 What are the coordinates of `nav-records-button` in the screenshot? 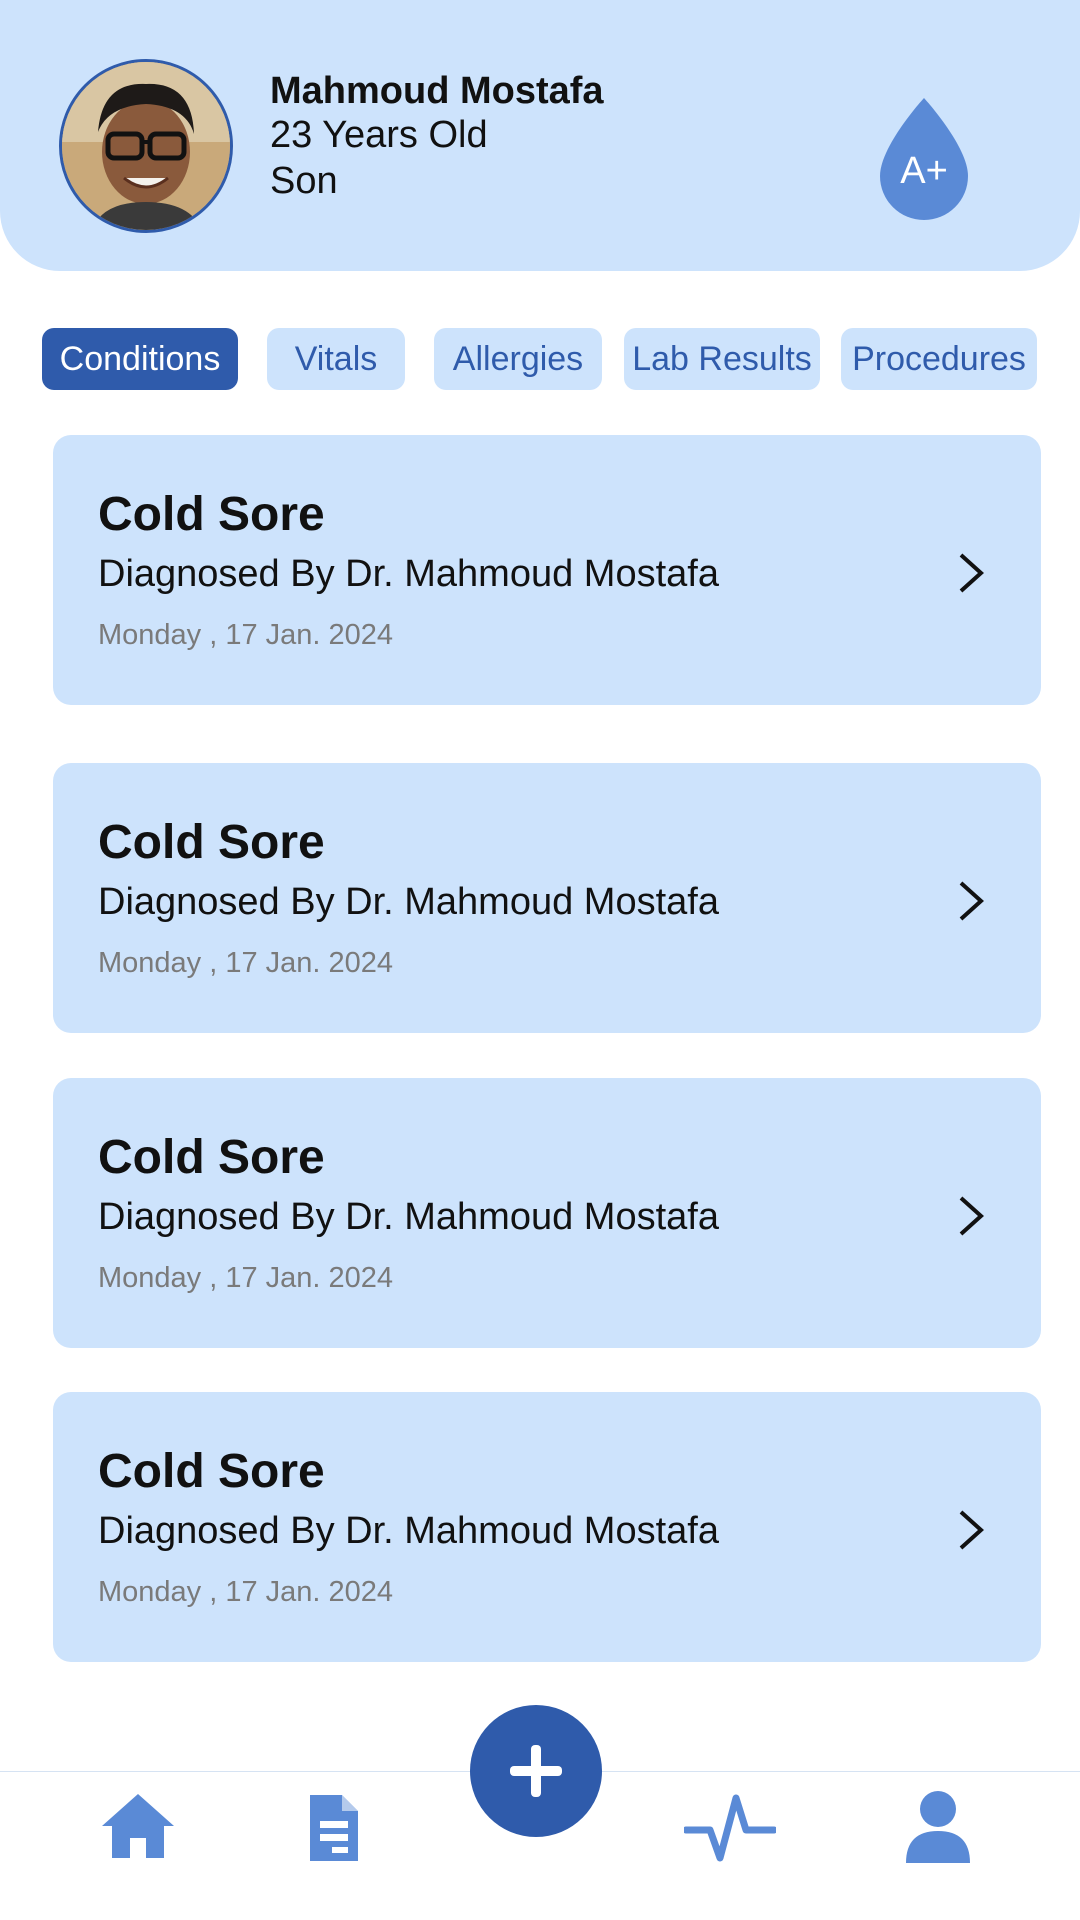 It's located at (333, 1828).